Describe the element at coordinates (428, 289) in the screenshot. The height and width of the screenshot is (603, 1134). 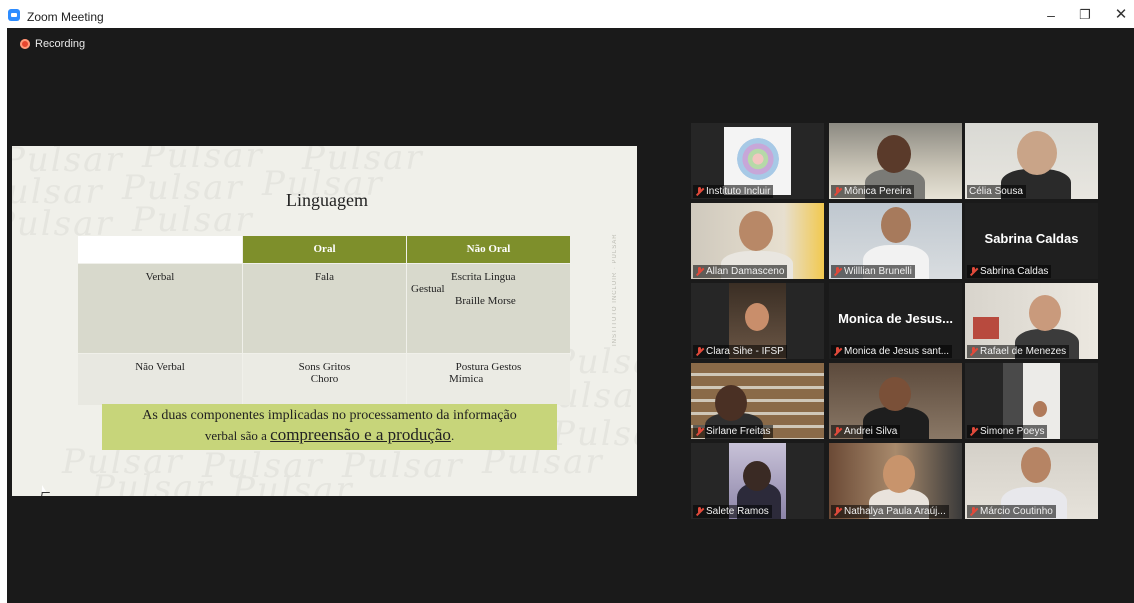
I see `cell-line: Gestual` at that location.